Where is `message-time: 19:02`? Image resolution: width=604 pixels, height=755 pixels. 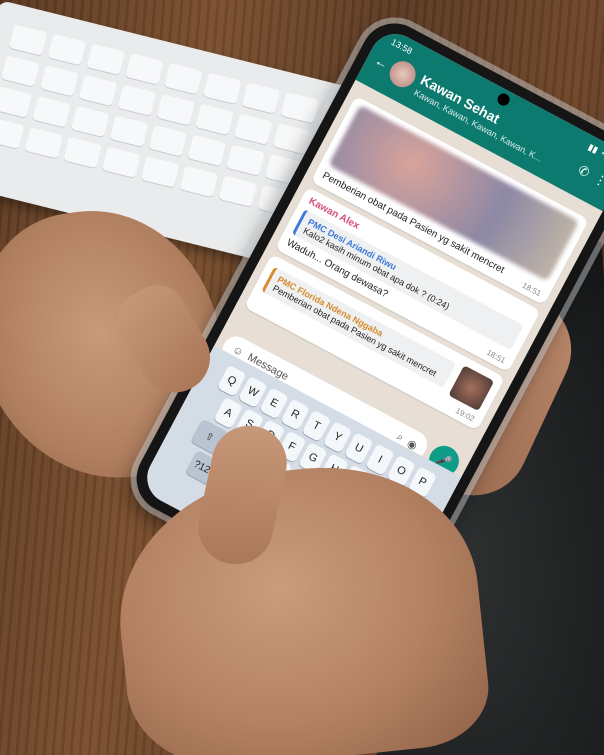
message-time: 19:02 is located at coordinates (465, 415).